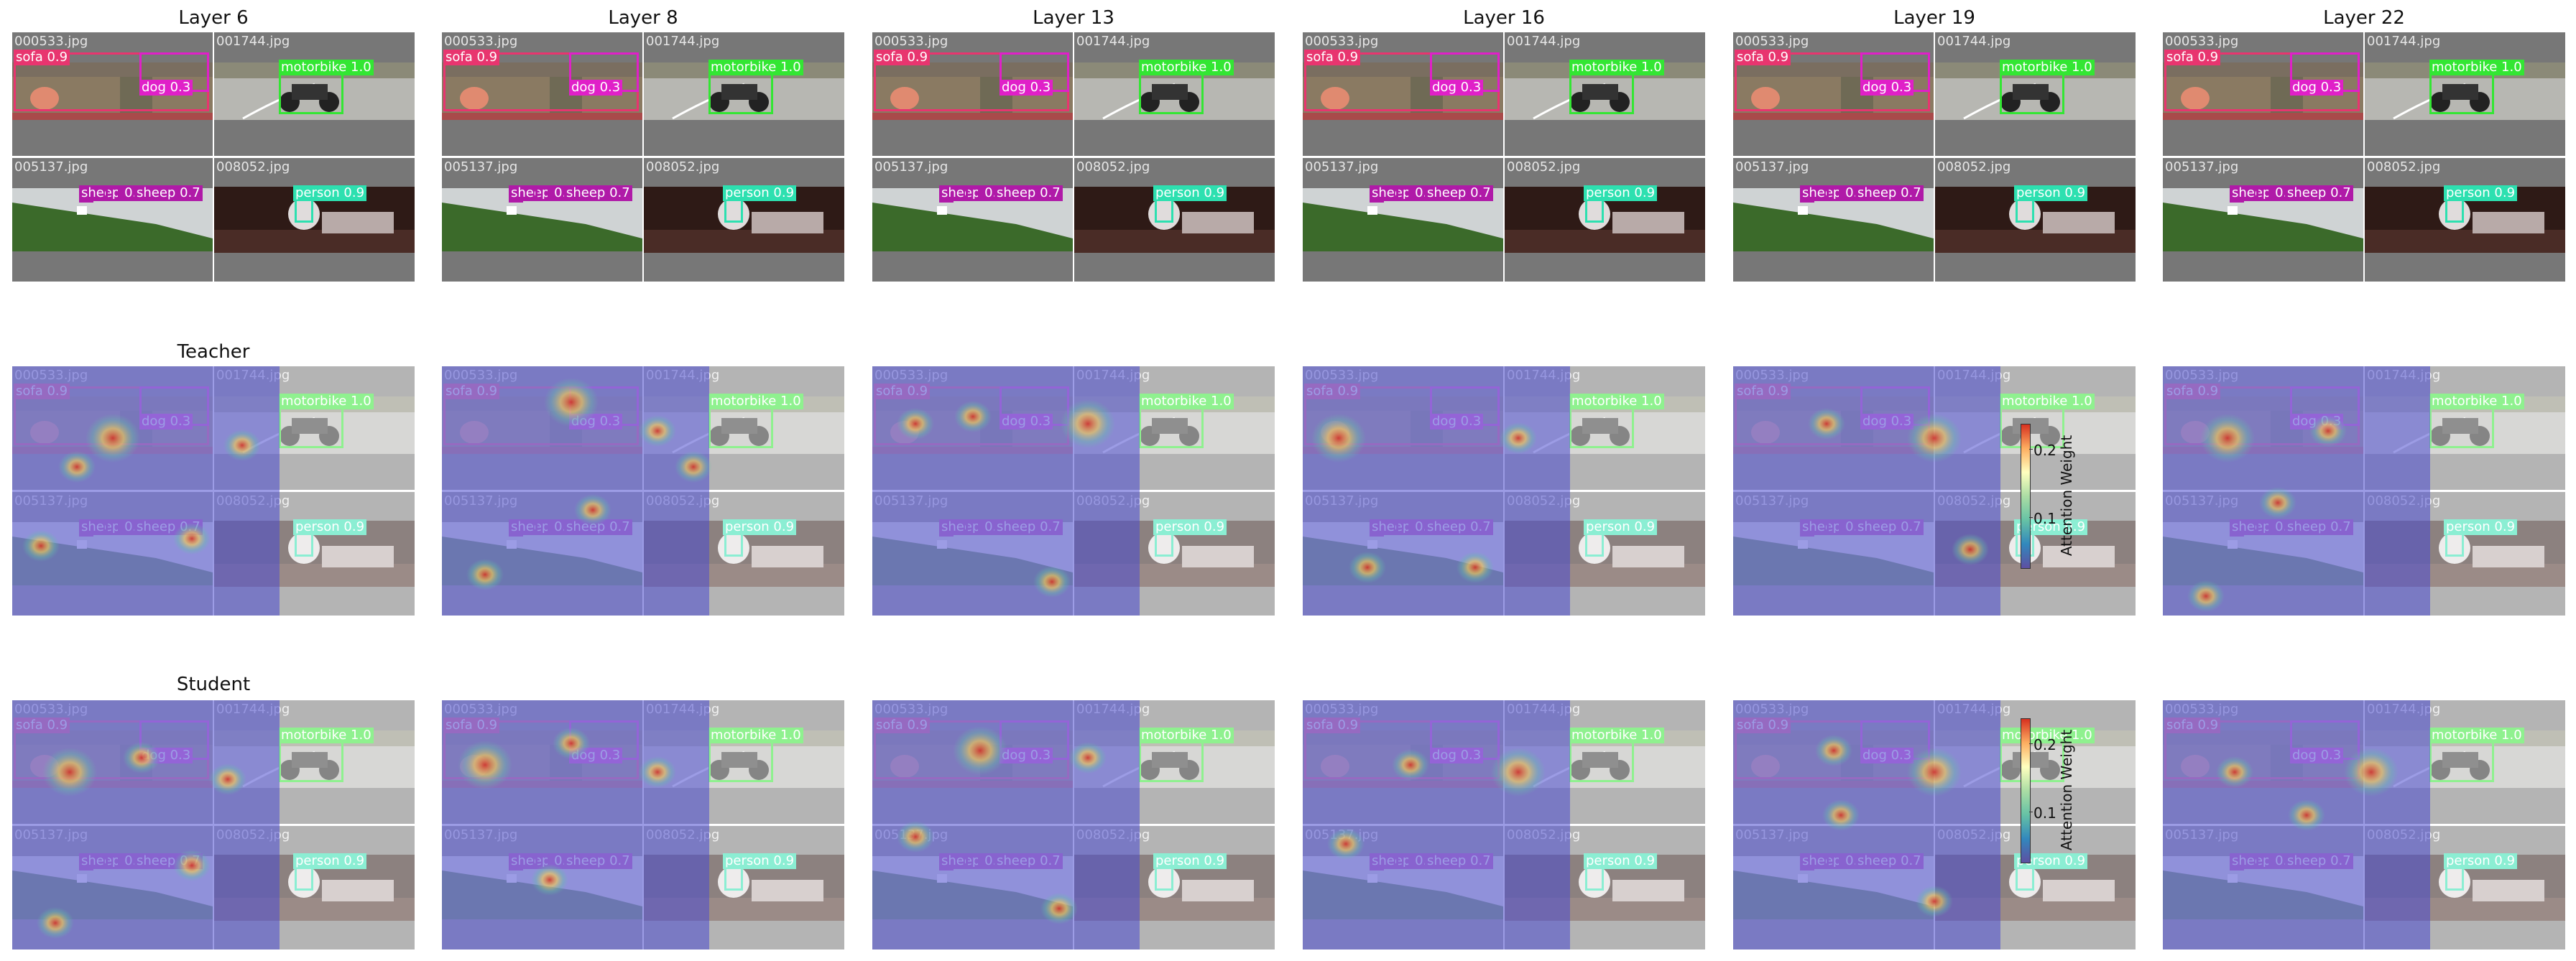  Describe the element at coordinates (2044, 744) in the screenshot. I see `colorbar-tick-label: 0.2` at that location.